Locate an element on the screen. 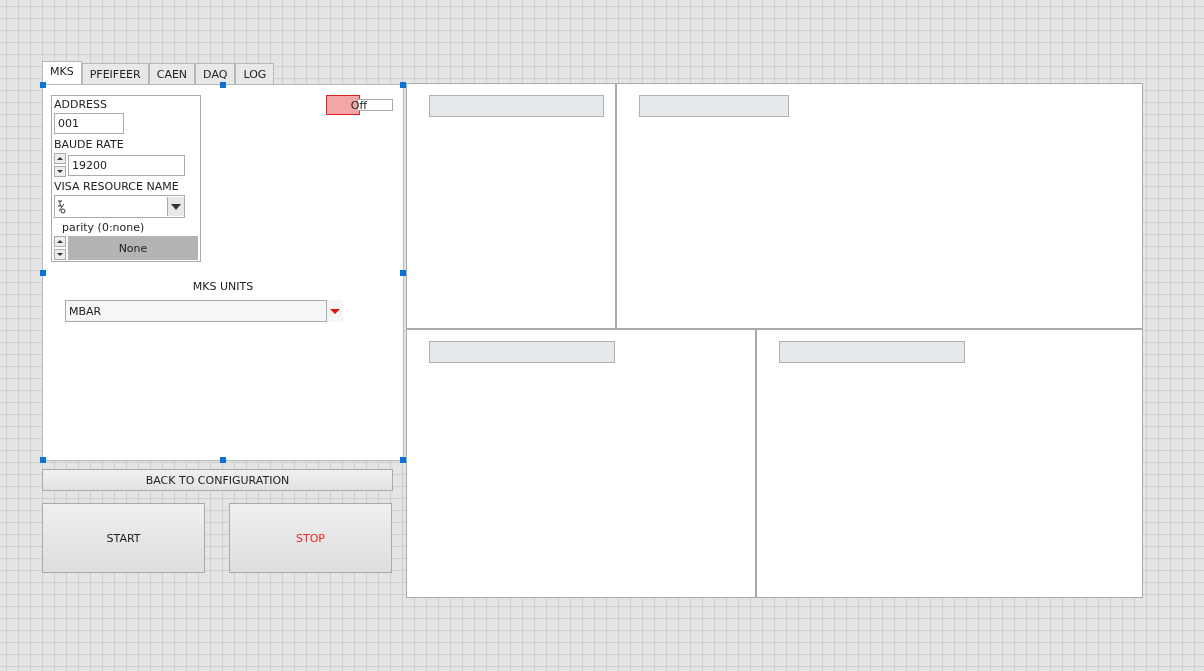 The image size is (1204, 671). address-field: 001 is located at coordinates (89, 123).